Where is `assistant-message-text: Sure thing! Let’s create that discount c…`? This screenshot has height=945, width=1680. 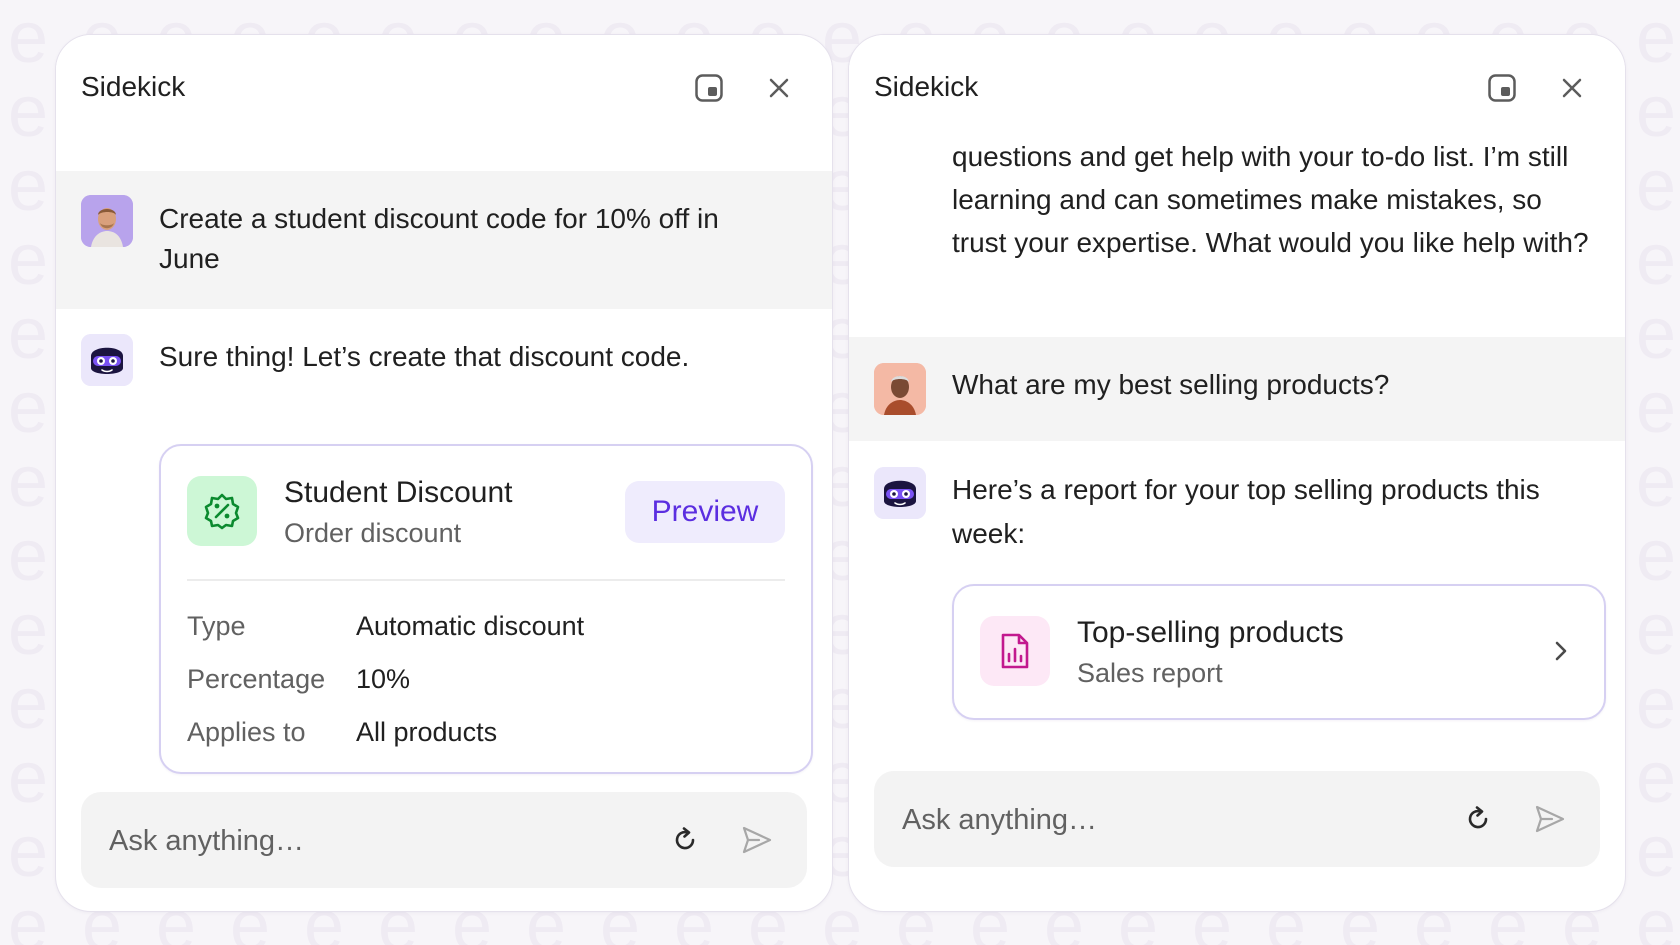 assistant-message-text: Sure thing! Let’s create that discount c… is located at coordinates (424, 356).